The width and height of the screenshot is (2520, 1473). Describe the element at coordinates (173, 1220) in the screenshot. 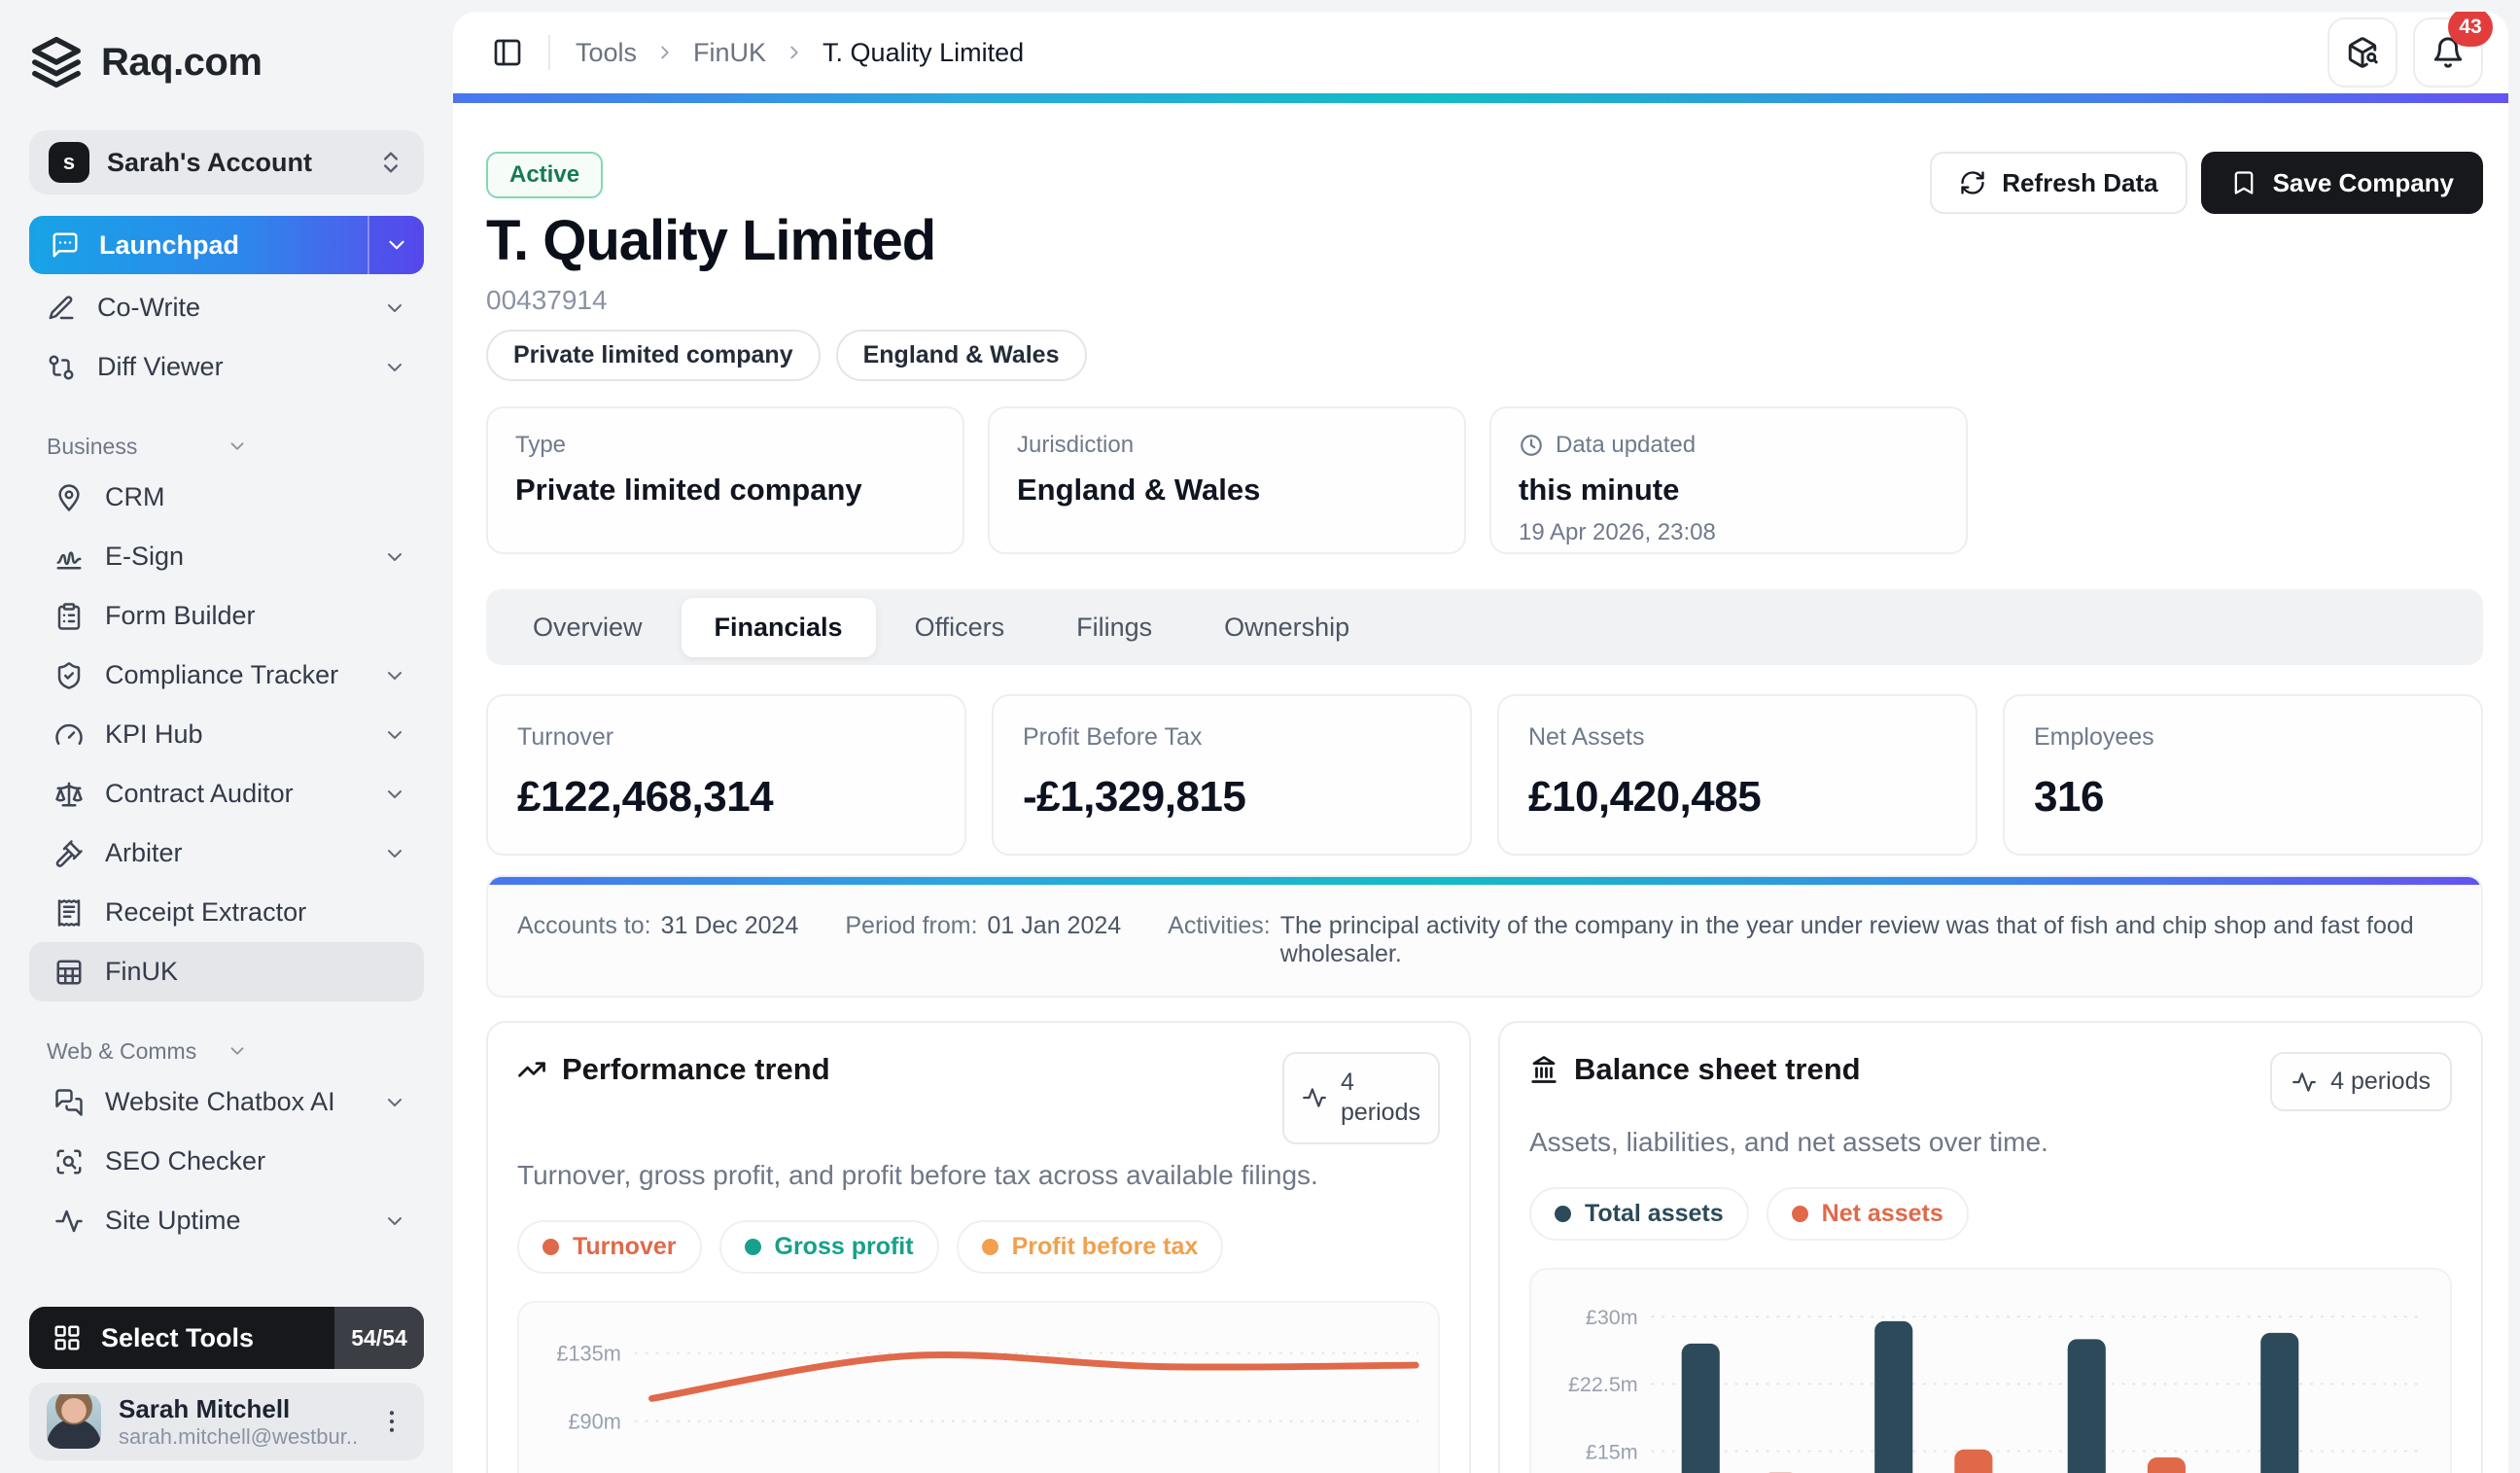

I see `sidebar-item-label: Site Uptime` at that location.